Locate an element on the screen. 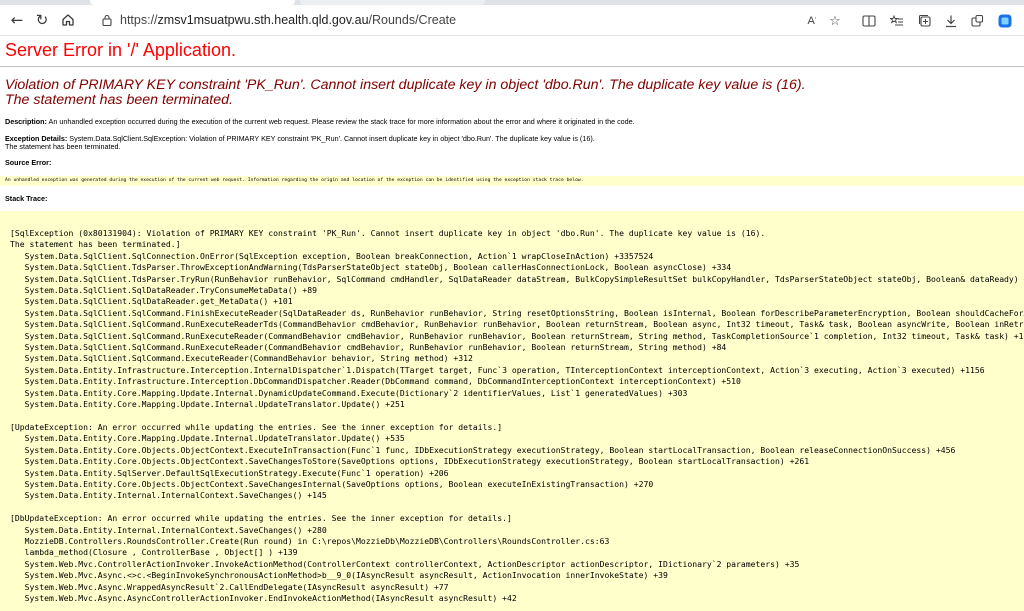  description-label: Description: is located at coordinates (26, 121).